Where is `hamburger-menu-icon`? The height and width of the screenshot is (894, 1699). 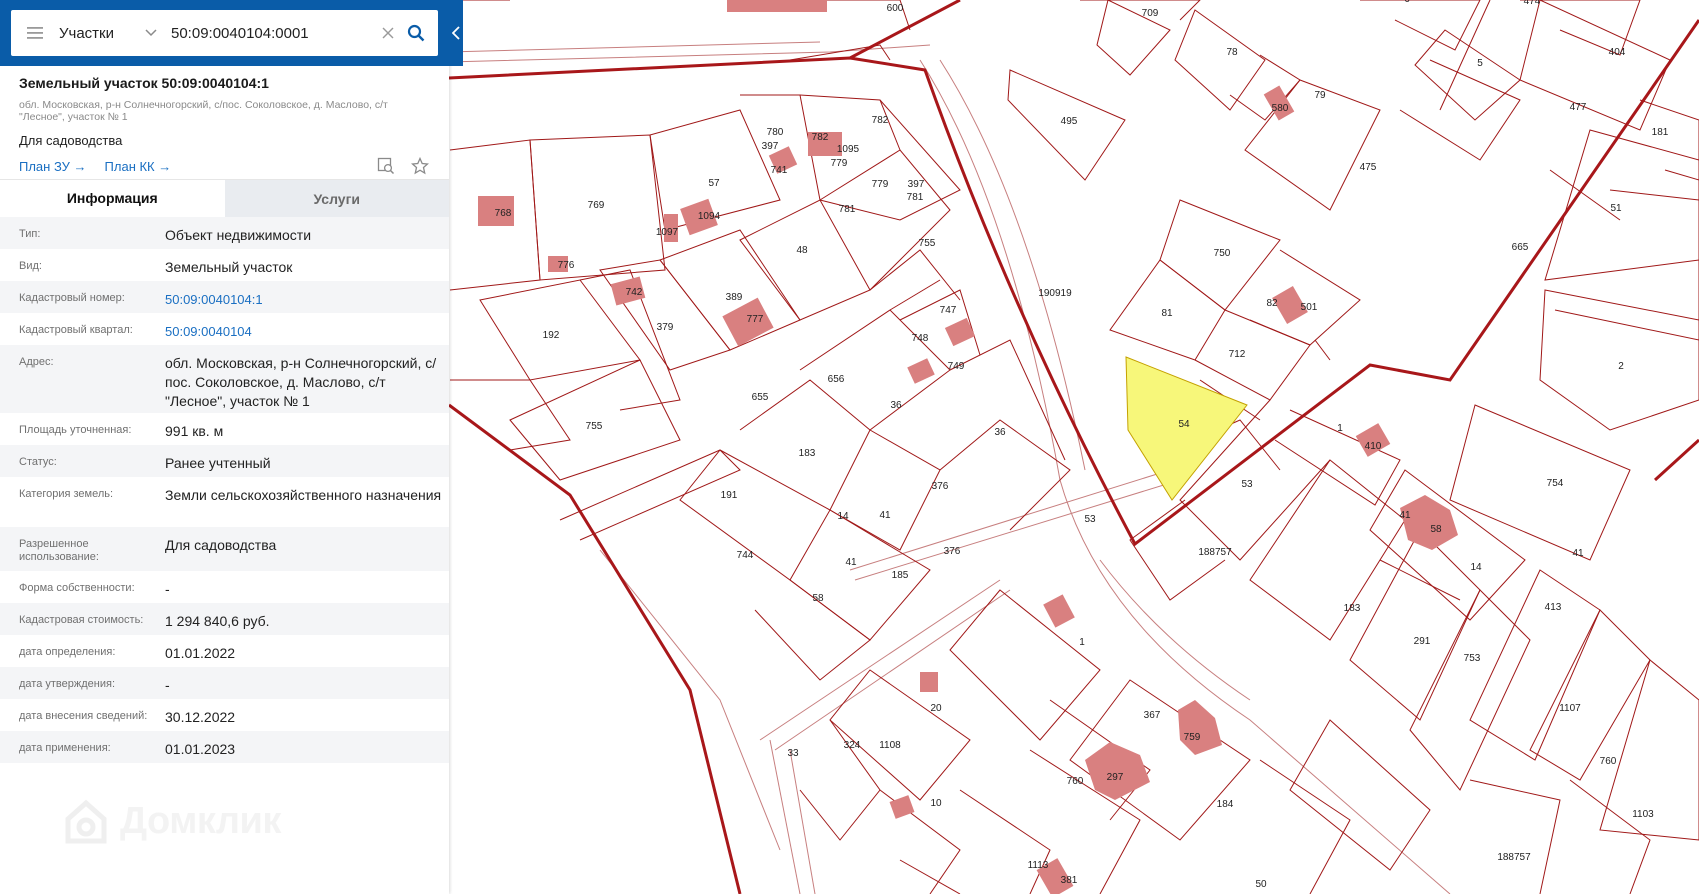
hamburger-menu-icon is located at coordinates (35, 33).